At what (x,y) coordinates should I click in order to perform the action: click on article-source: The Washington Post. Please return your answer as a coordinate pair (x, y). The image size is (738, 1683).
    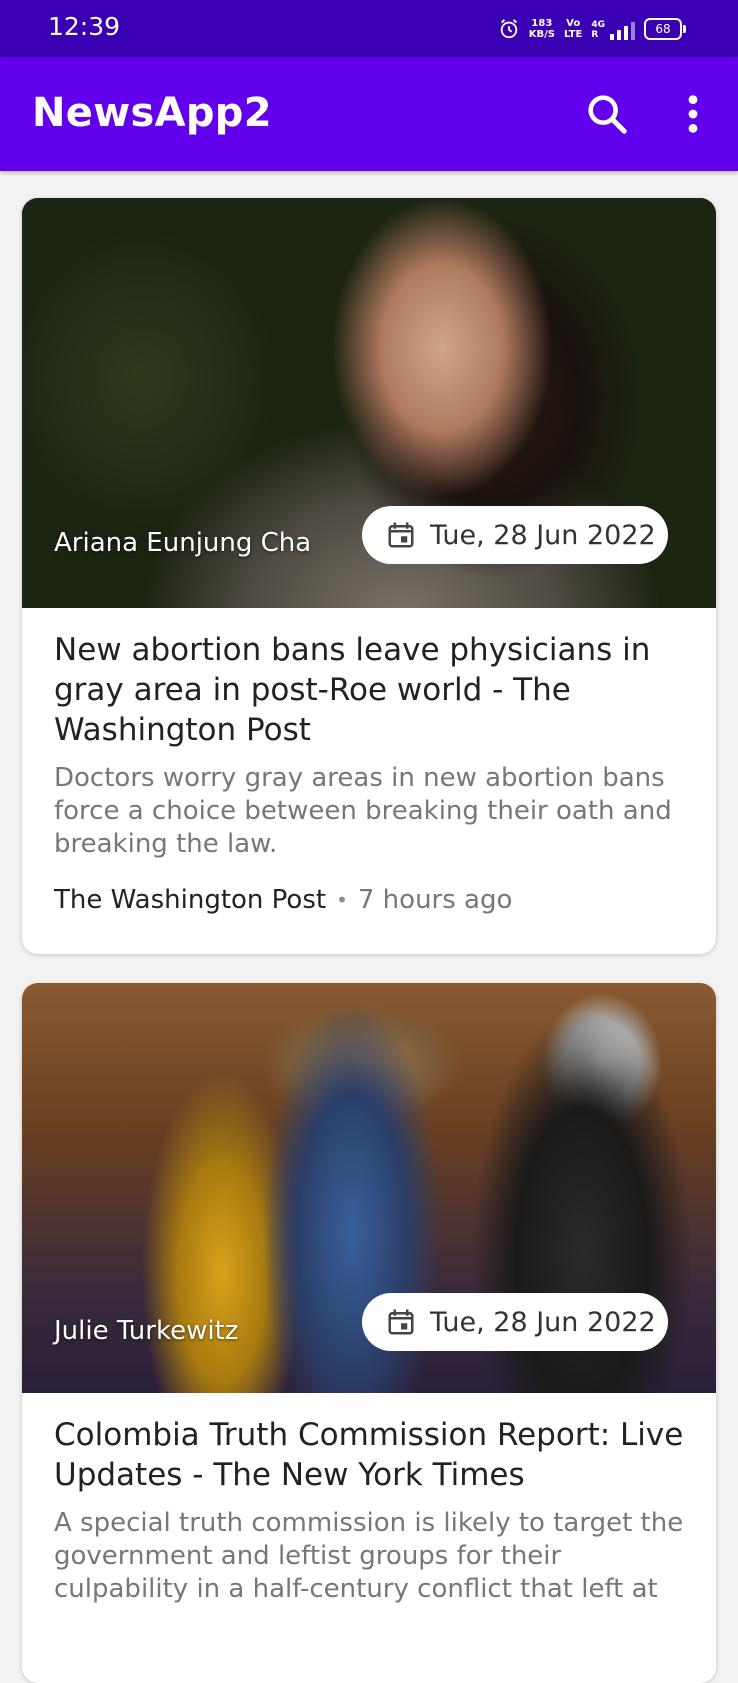
    Looking at the image, I should click on (190, 900).